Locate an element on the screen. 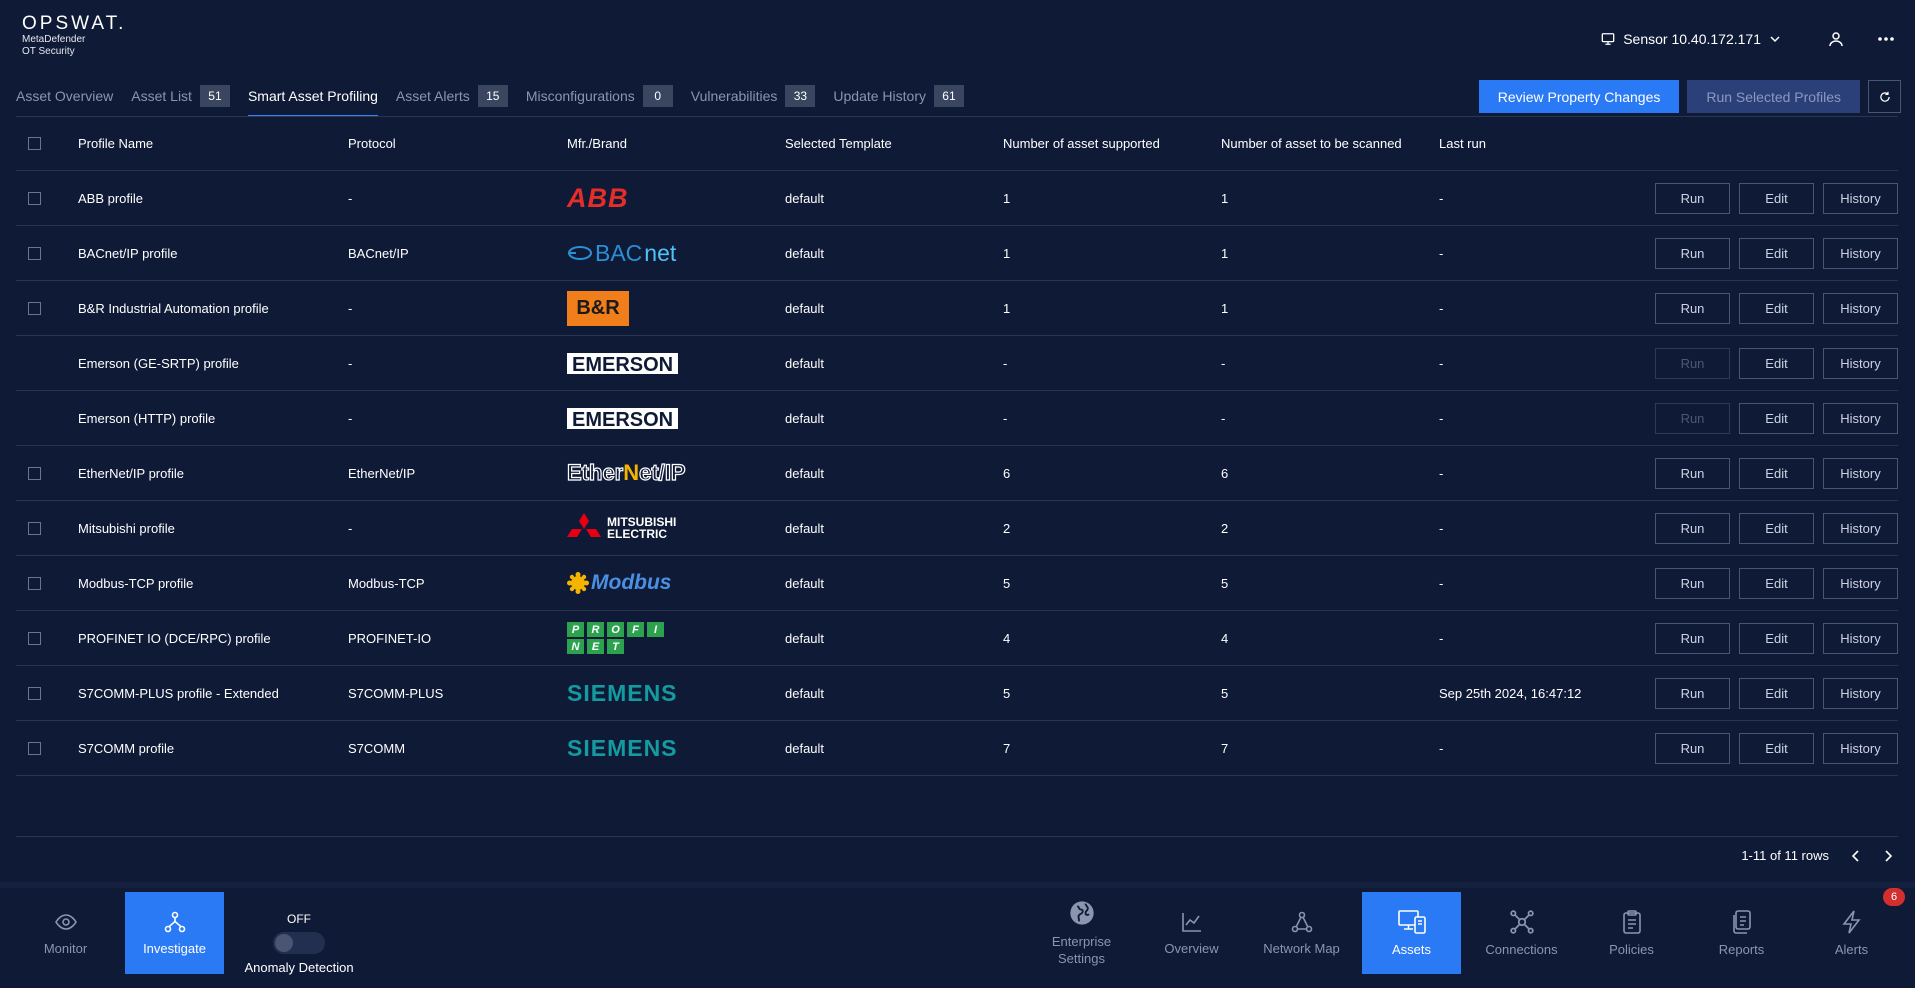 The width and height of the screenshot is (1915, 988). more-options-icon is located at coordinates (1886, 39).